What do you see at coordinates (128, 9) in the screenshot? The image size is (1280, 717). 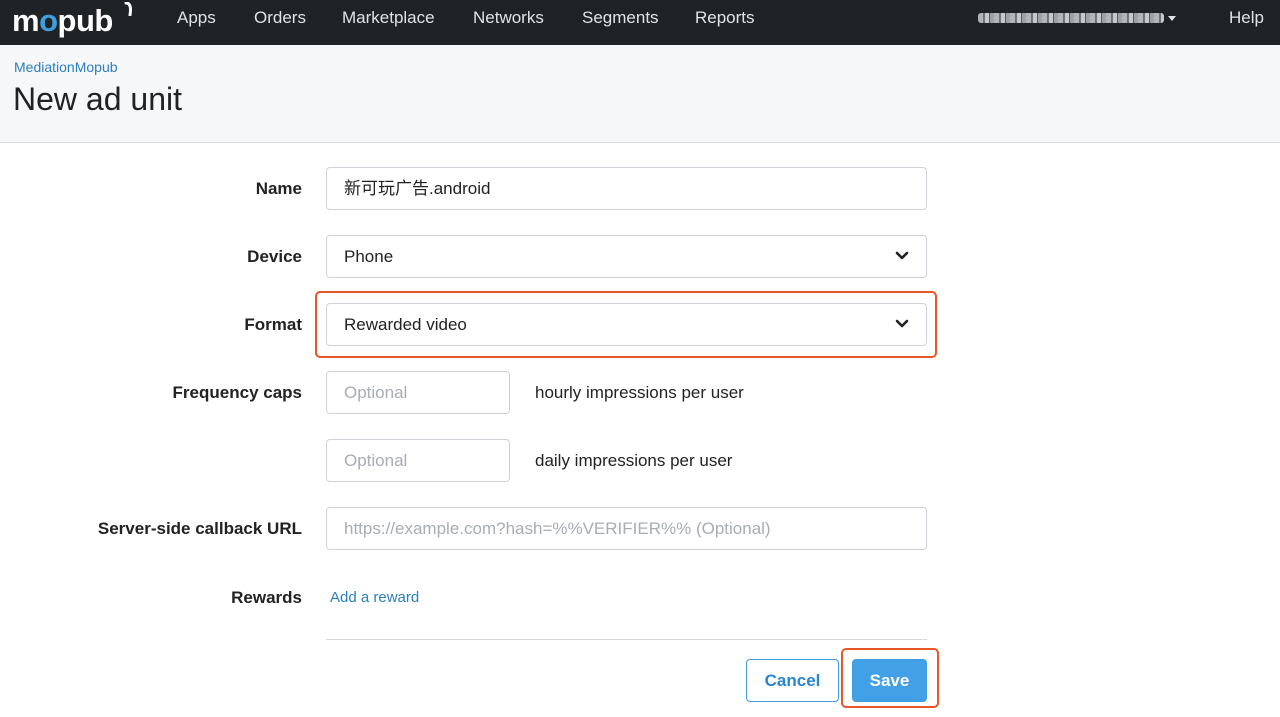 I see `logo-tick-icon` at bounding box center [128, 9].